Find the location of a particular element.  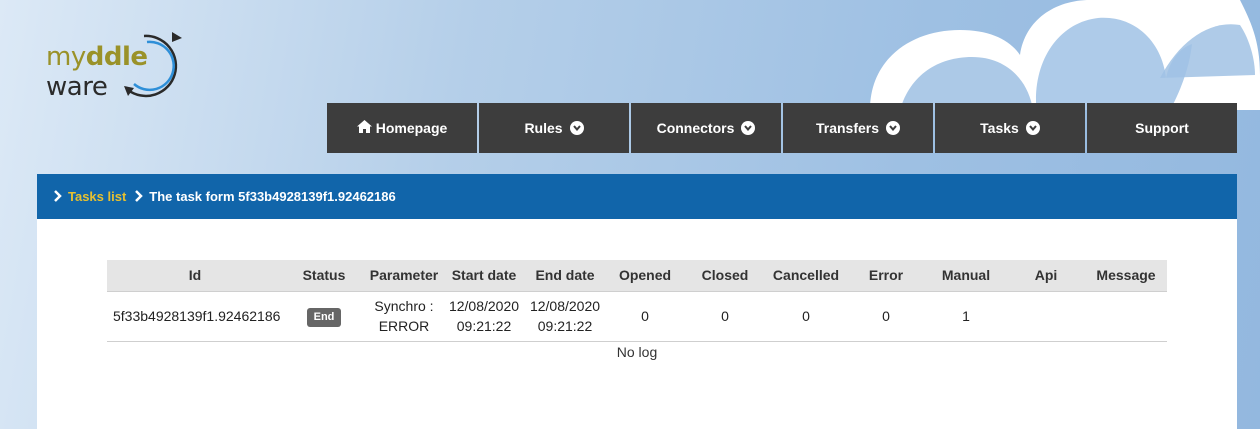

nav-transfers: Transfers is located at coordinates (858, 128).